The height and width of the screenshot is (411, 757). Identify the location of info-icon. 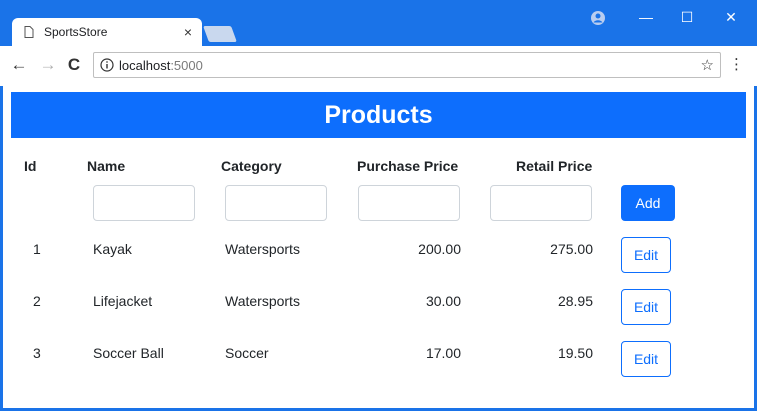
(107, 65).